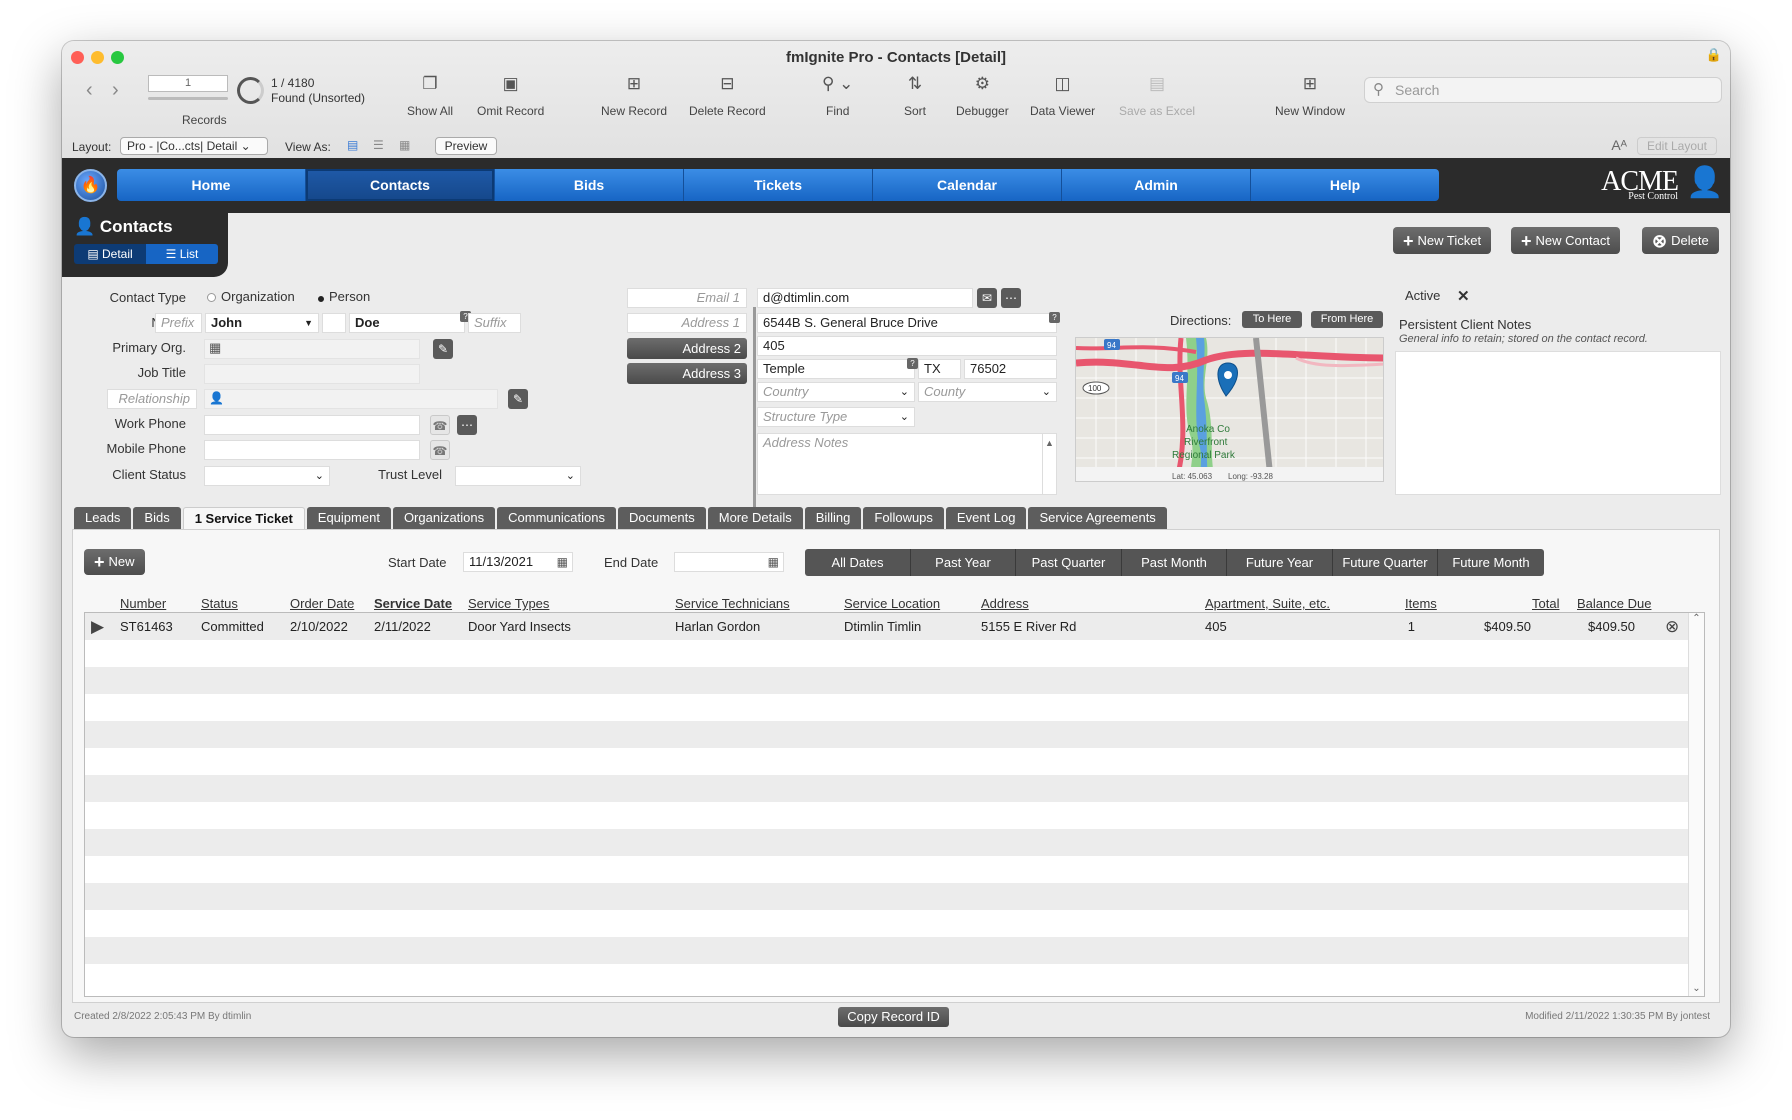 The height and width of the screenshot is (1120, 1792). What do you see at coordinates (907, 346) in the screenshot?
I see `street2-field: 405` at bounding box center [907, 346].